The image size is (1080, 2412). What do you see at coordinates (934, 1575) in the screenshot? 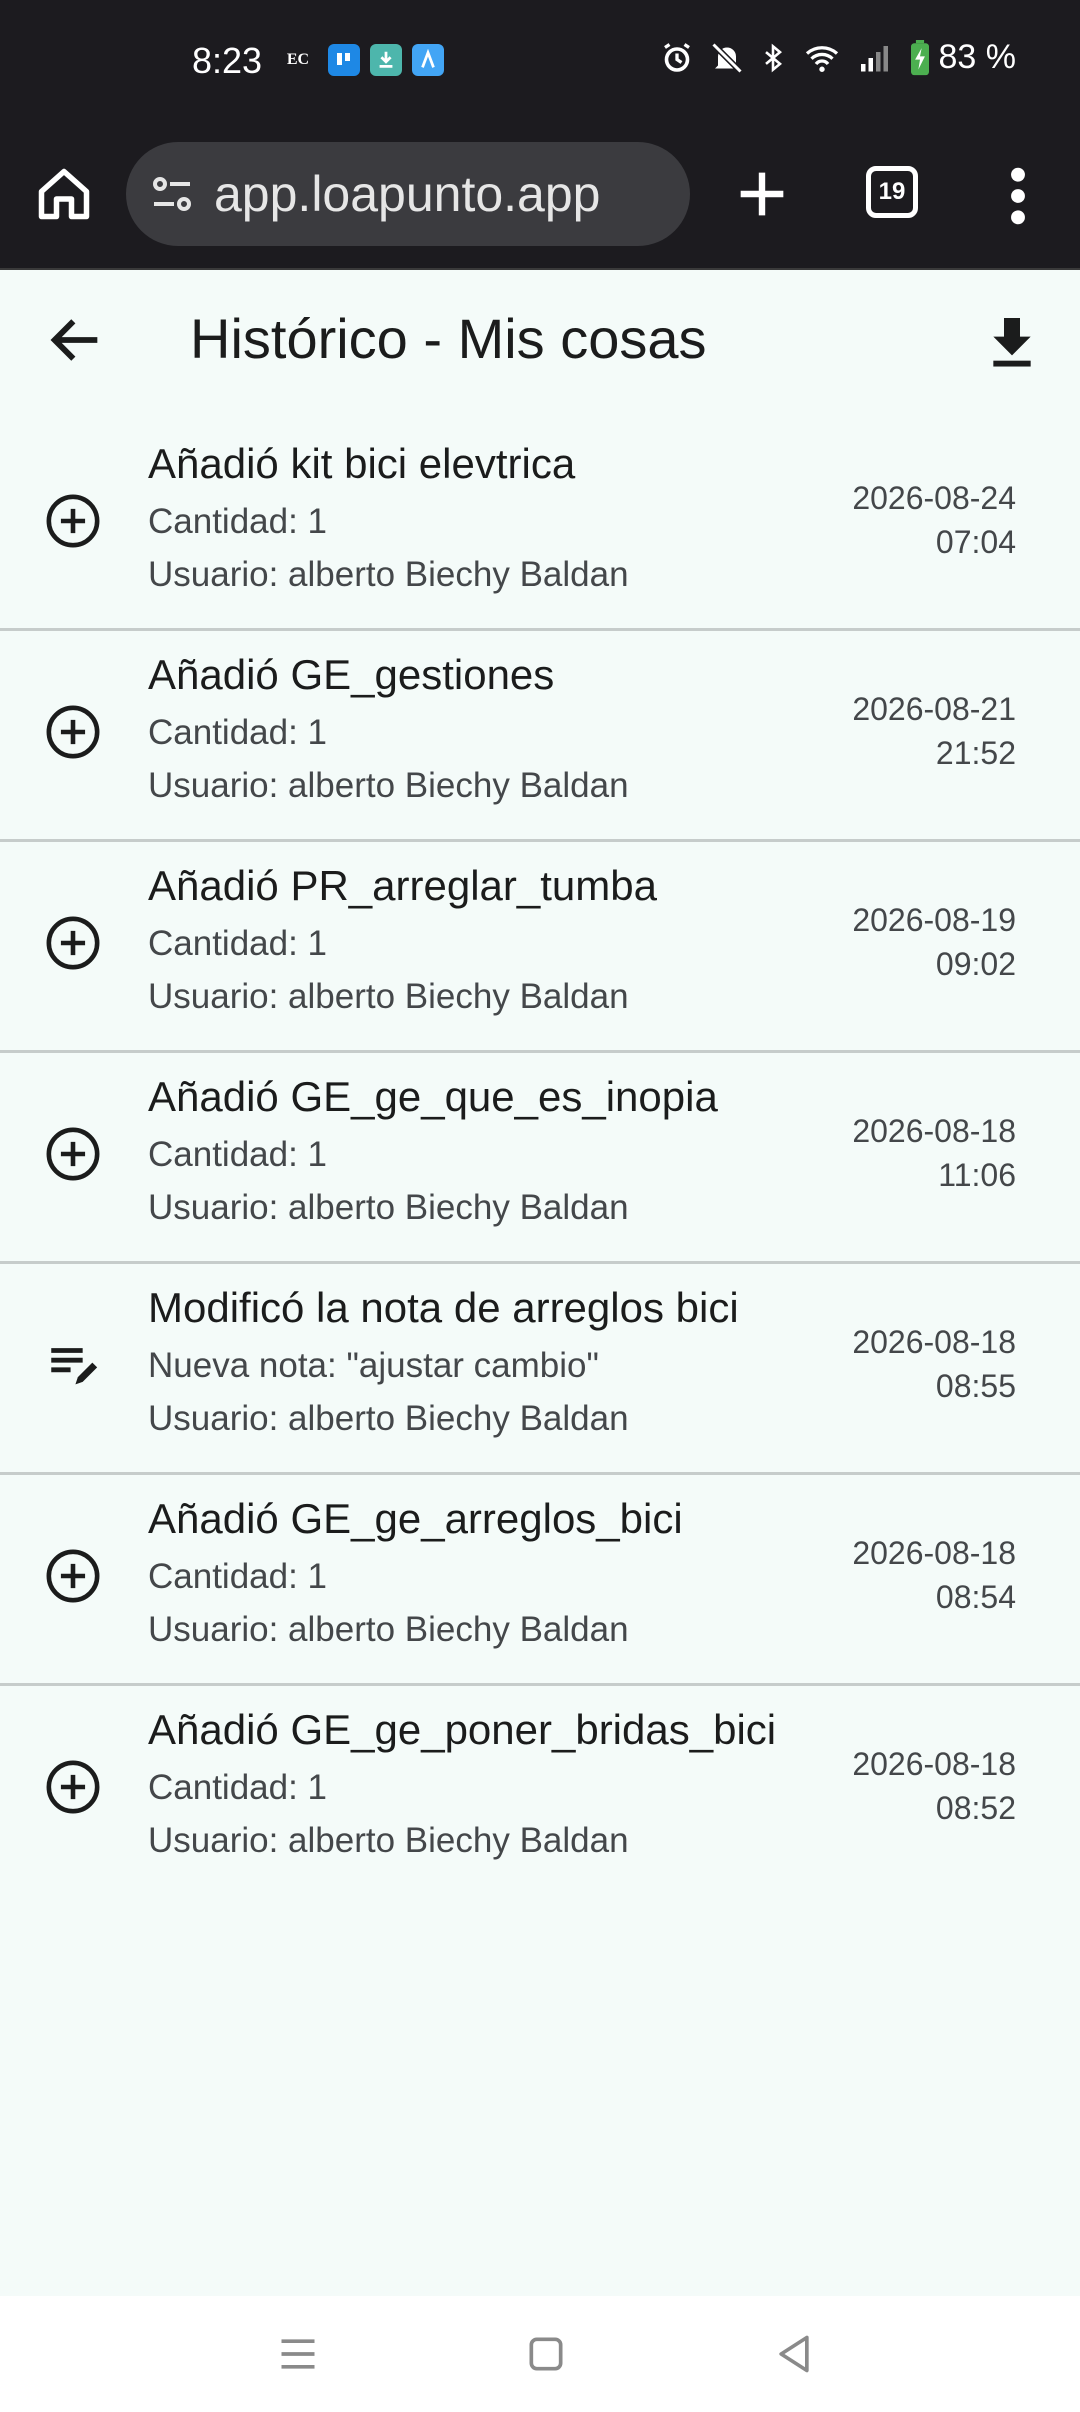
I see `item-timestamp: 2026-08-18 08:54` at bounding box center [934, 1575].